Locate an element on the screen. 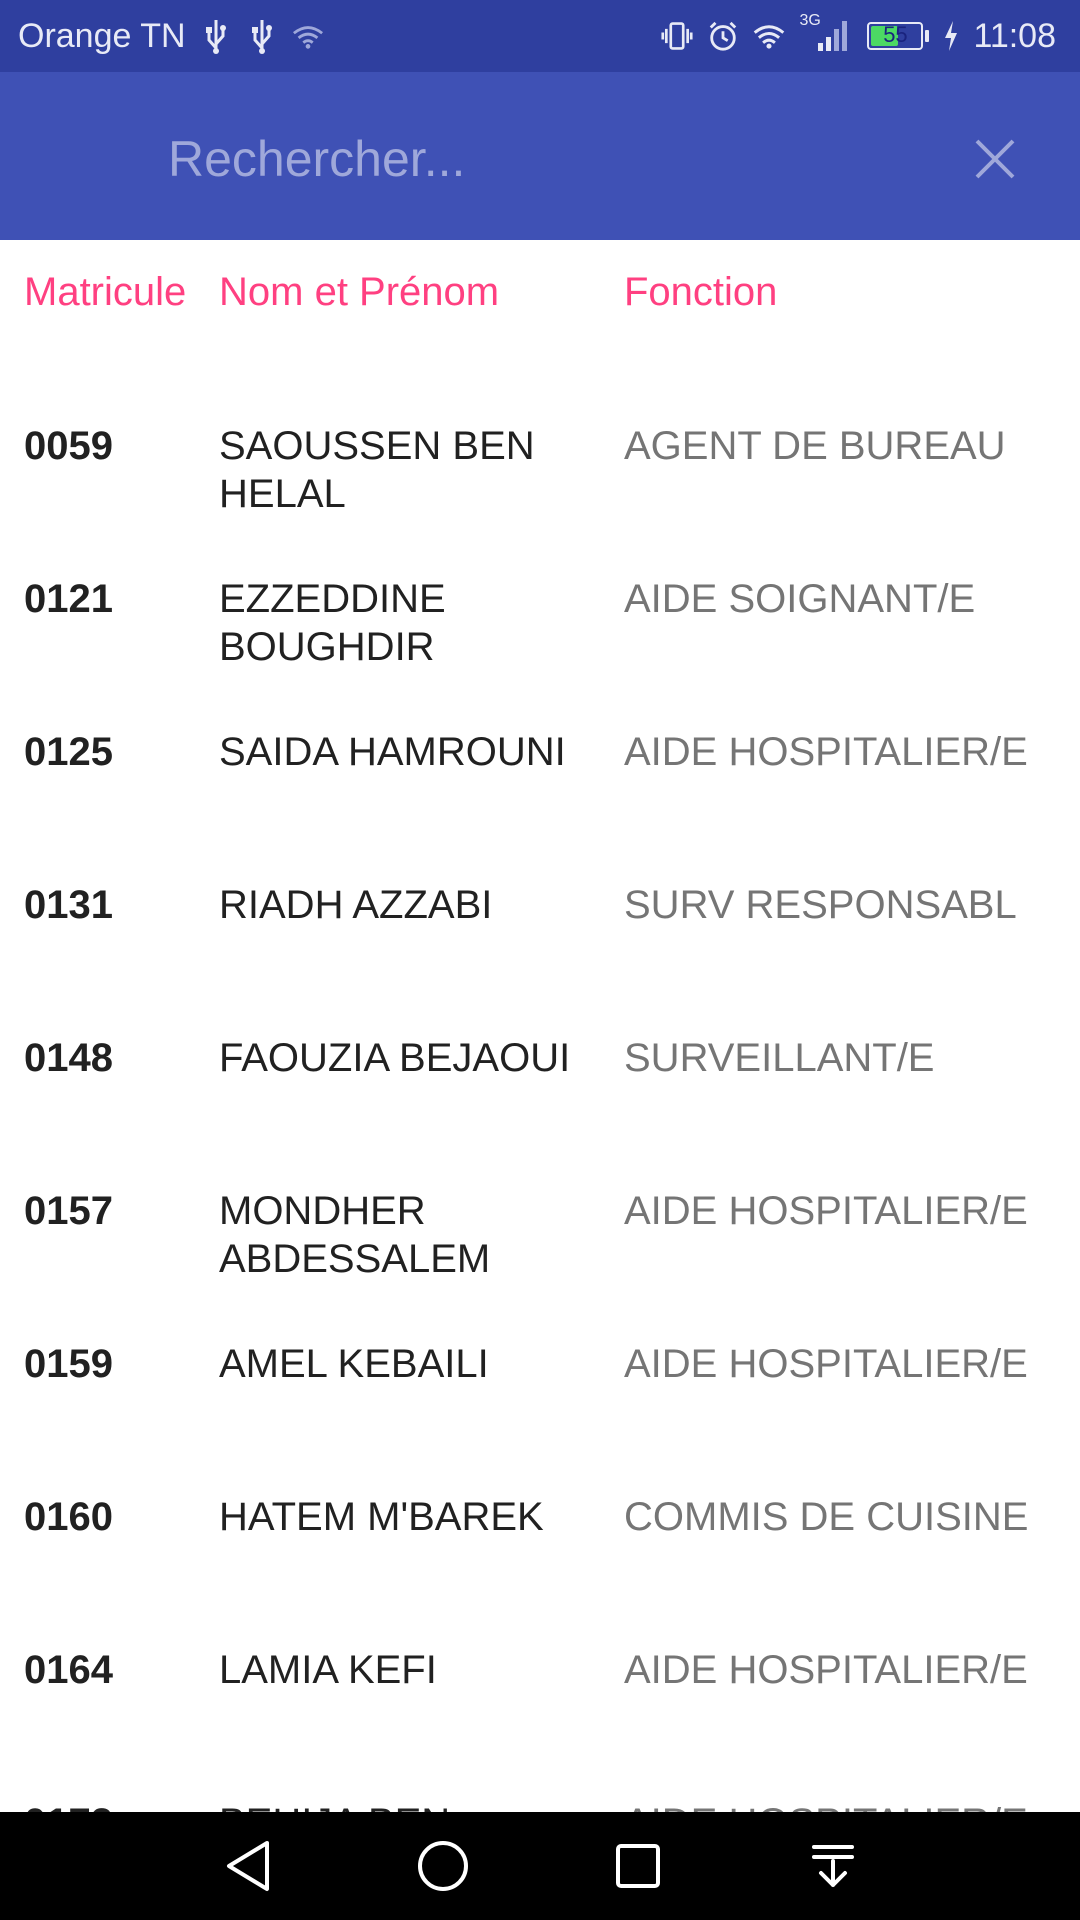  wifi-question-icon is located at coordinates (308, 36).